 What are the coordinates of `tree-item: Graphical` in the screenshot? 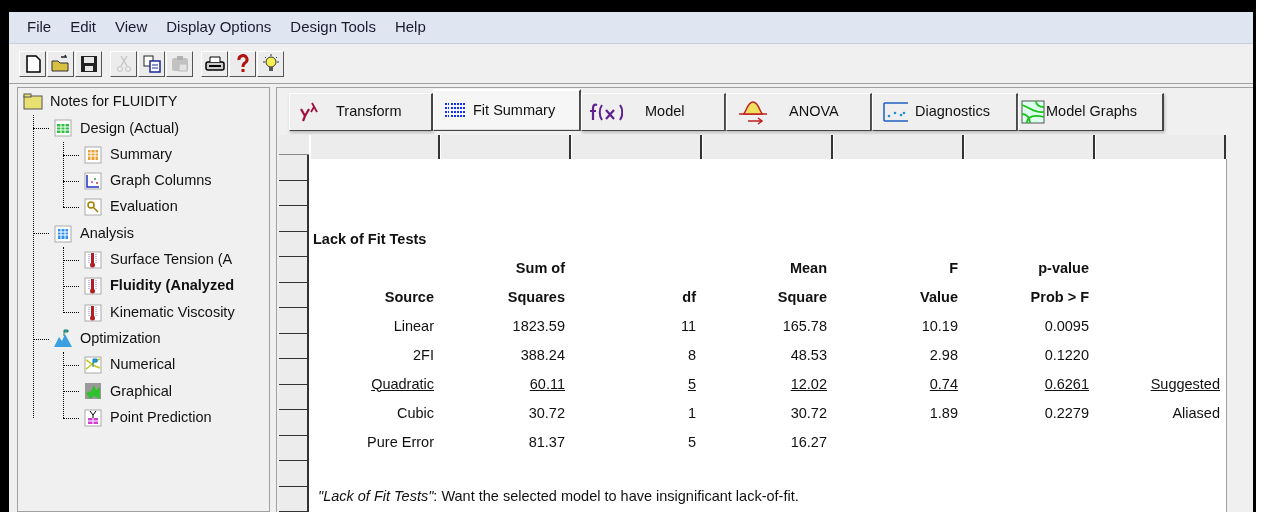 It's located at (141, 391).